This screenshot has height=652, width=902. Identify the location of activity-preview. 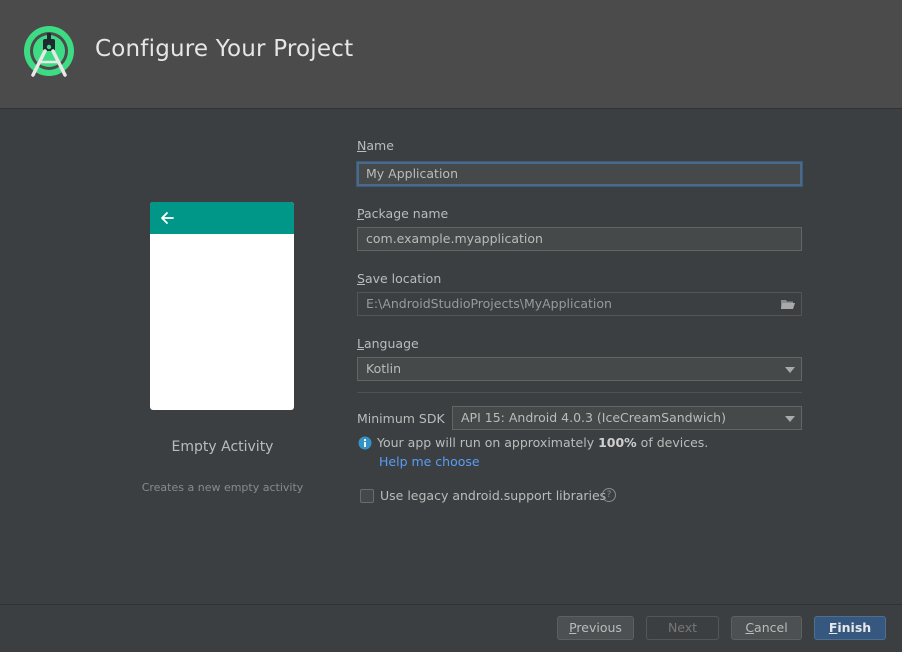
(222, 306).